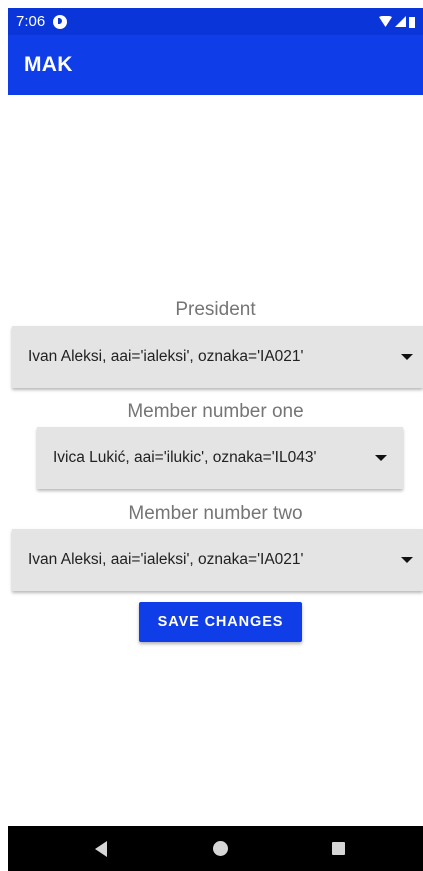 The image size is (423, 871). What do you see at coordinates (215, 411) in the screenshot?
I see `member-one-label: Member number one` at bounding box center [215, 411].